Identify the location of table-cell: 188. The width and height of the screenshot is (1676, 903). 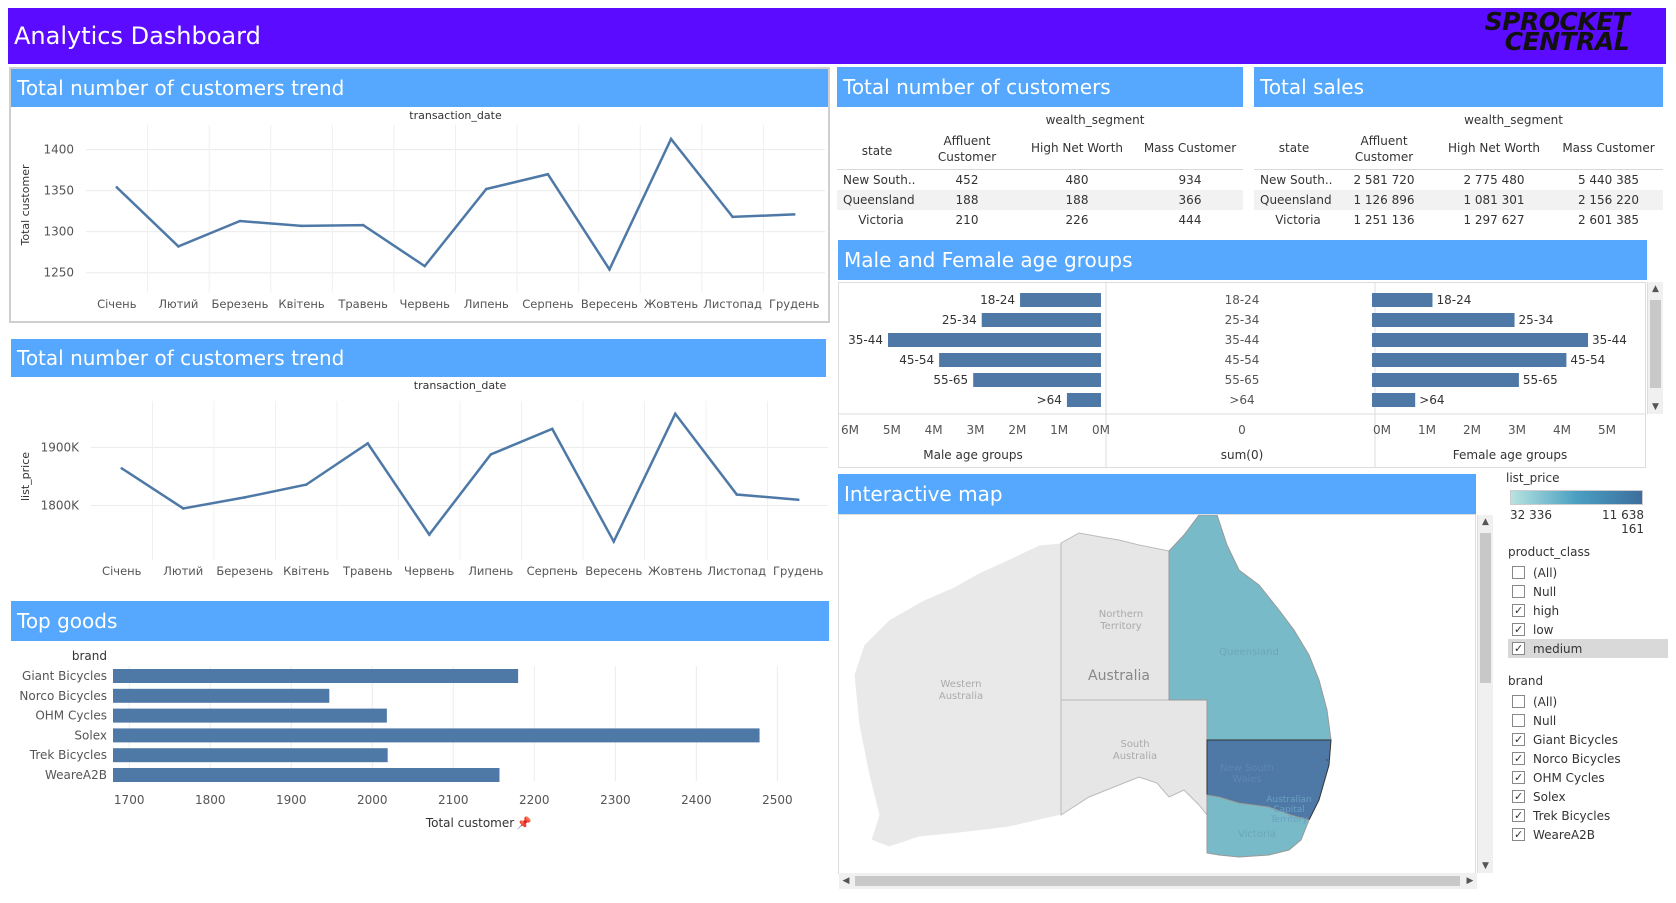
(1077, 200).